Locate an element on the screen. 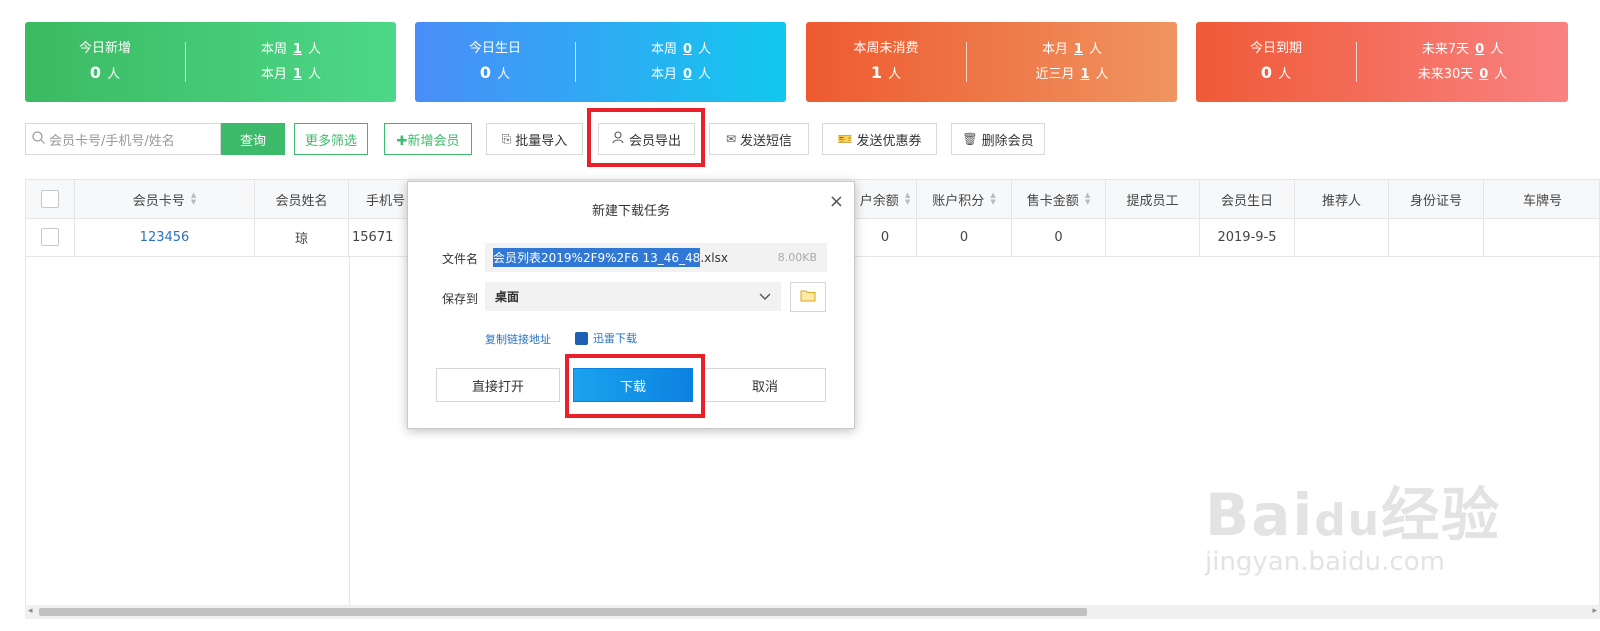  thunder-download: 迅雷下载 is located at coordinates (606, 338).